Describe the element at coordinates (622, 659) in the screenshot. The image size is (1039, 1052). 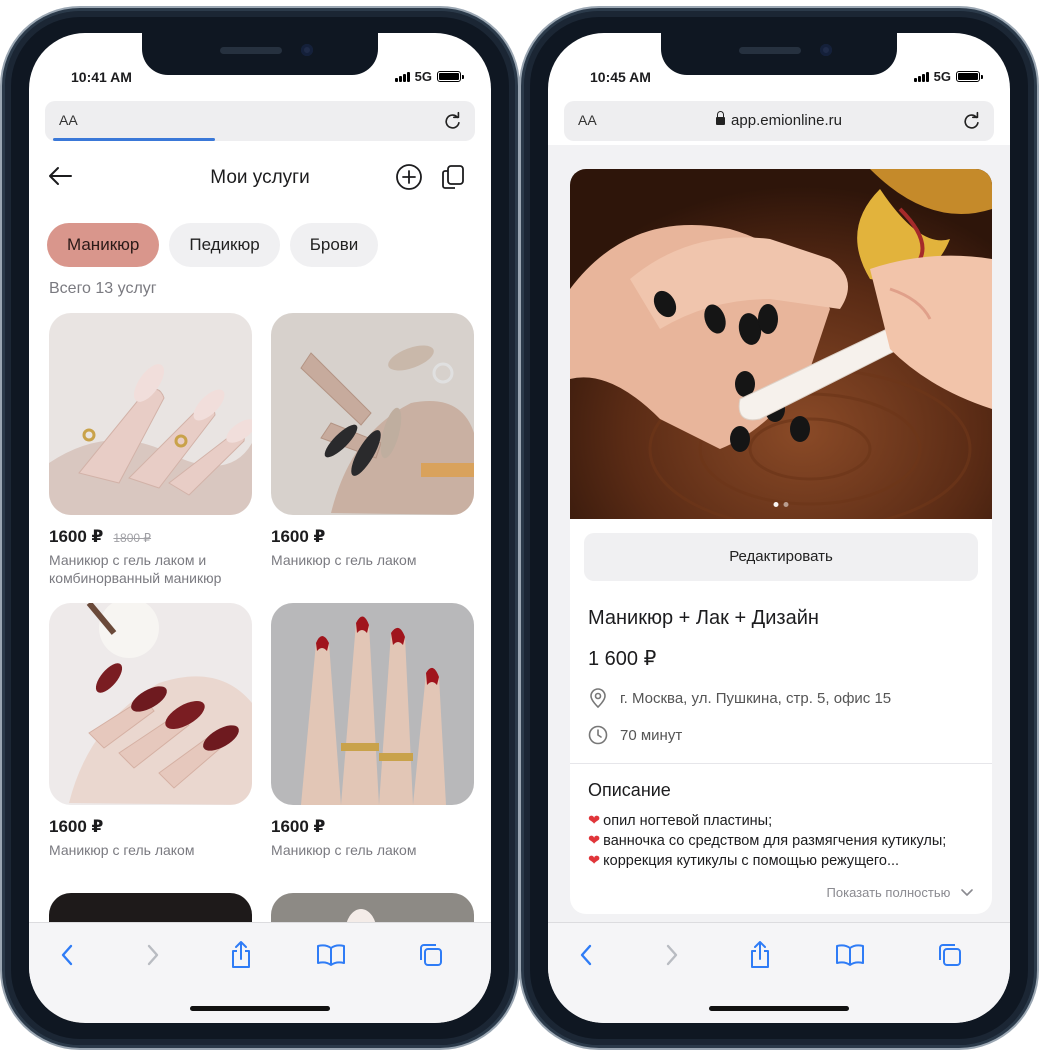
I see `service-price: 1 600 ₽` at that location.